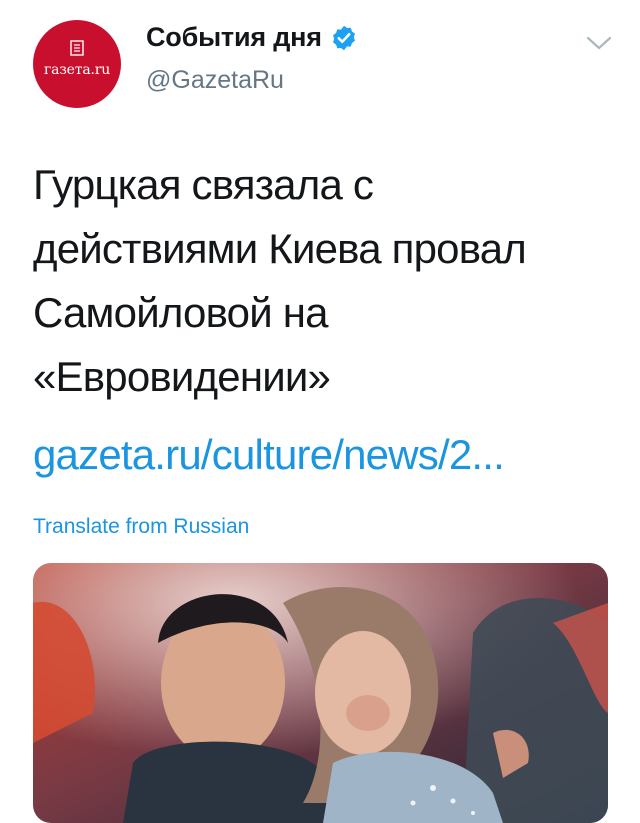 This screenshot has width=640, height=823. What do you see at coordinates (182, 376) in the screenshot?
I see `tweet-text-line: «Евровидении»` at bounding box center [182, 376].